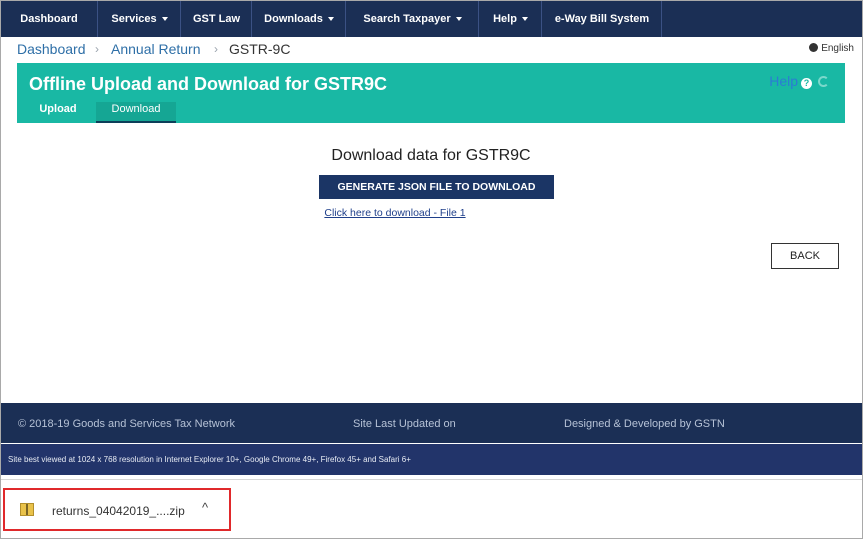 This screenshot has width=863, height=539. What do you see at coordinates (644, 424) in the screenshot?
I see `footer-designed-by: Designed & Developed by GSTN` at bounding box center [644, 424].